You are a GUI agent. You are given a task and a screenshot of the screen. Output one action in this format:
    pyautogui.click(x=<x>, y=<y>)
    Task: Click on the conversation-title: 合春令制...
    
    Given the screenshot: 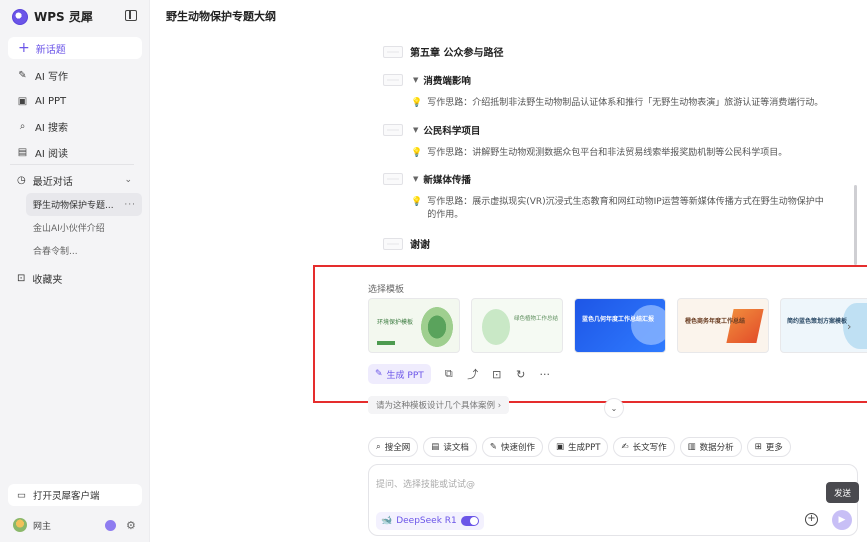 What is the action you would take?
    pyautogui.click(x=55, y=252)
    